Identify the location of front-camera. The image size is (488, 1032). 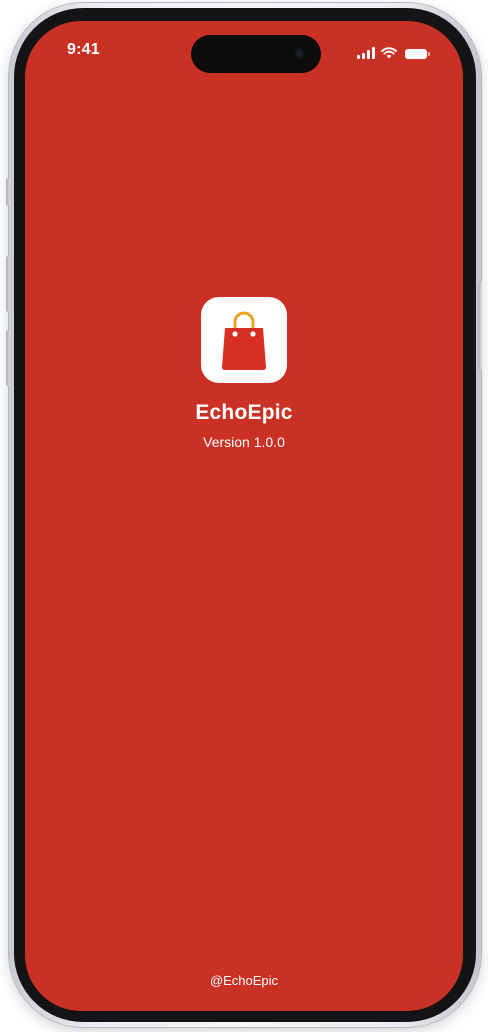
(299, 53).